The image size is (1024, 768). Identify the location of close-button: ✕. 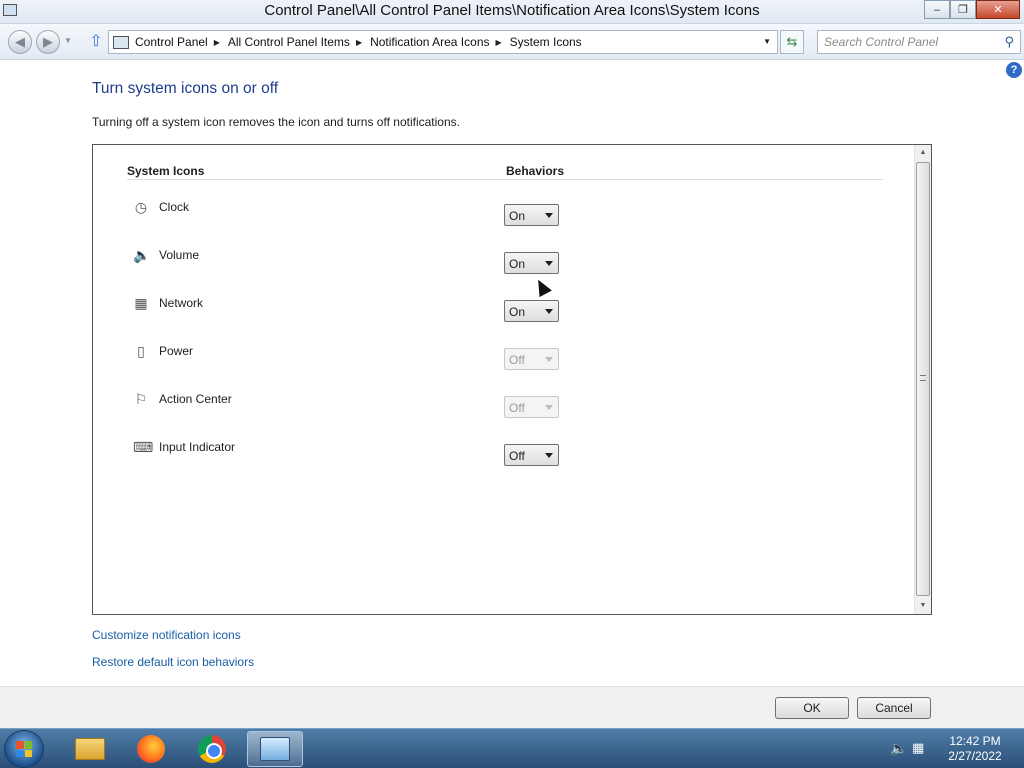
(998, 9).